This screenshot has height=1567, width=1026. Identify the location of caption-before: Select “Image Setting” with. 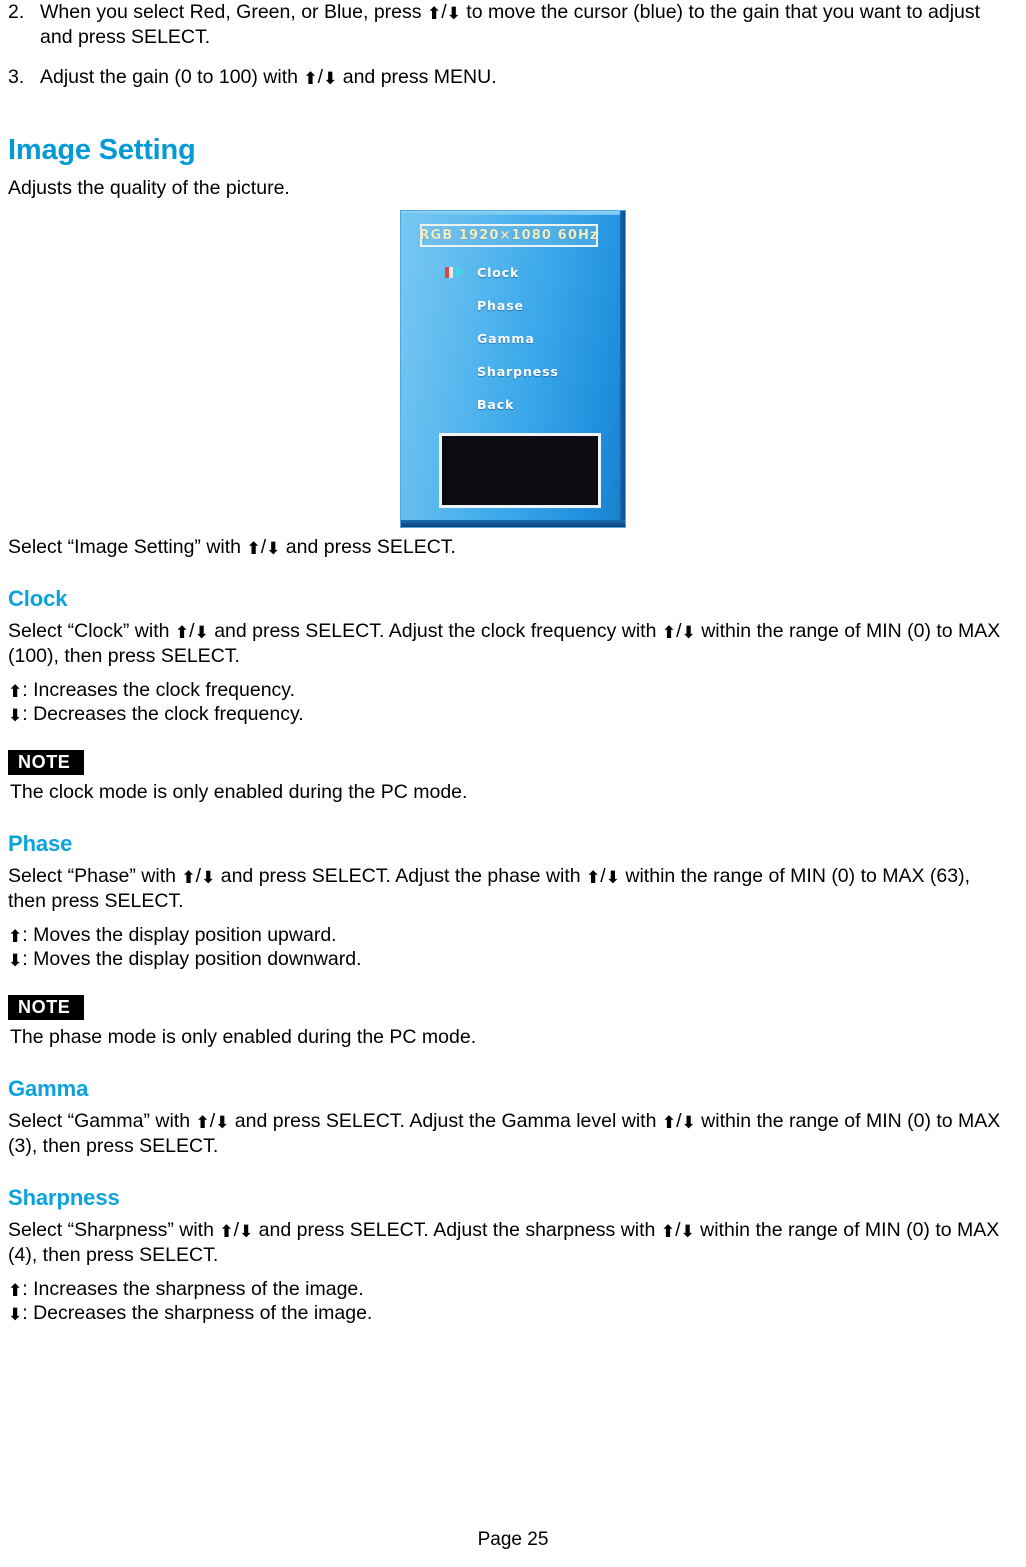
(127, 547).